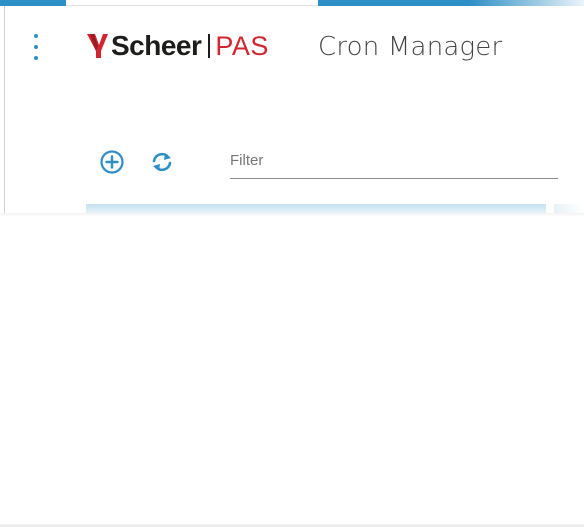 The width and height of the screenshot is (584, 527). Describe the element at coordinates (292, 215) in the screenshot. I see `panel-shadow` at that location.